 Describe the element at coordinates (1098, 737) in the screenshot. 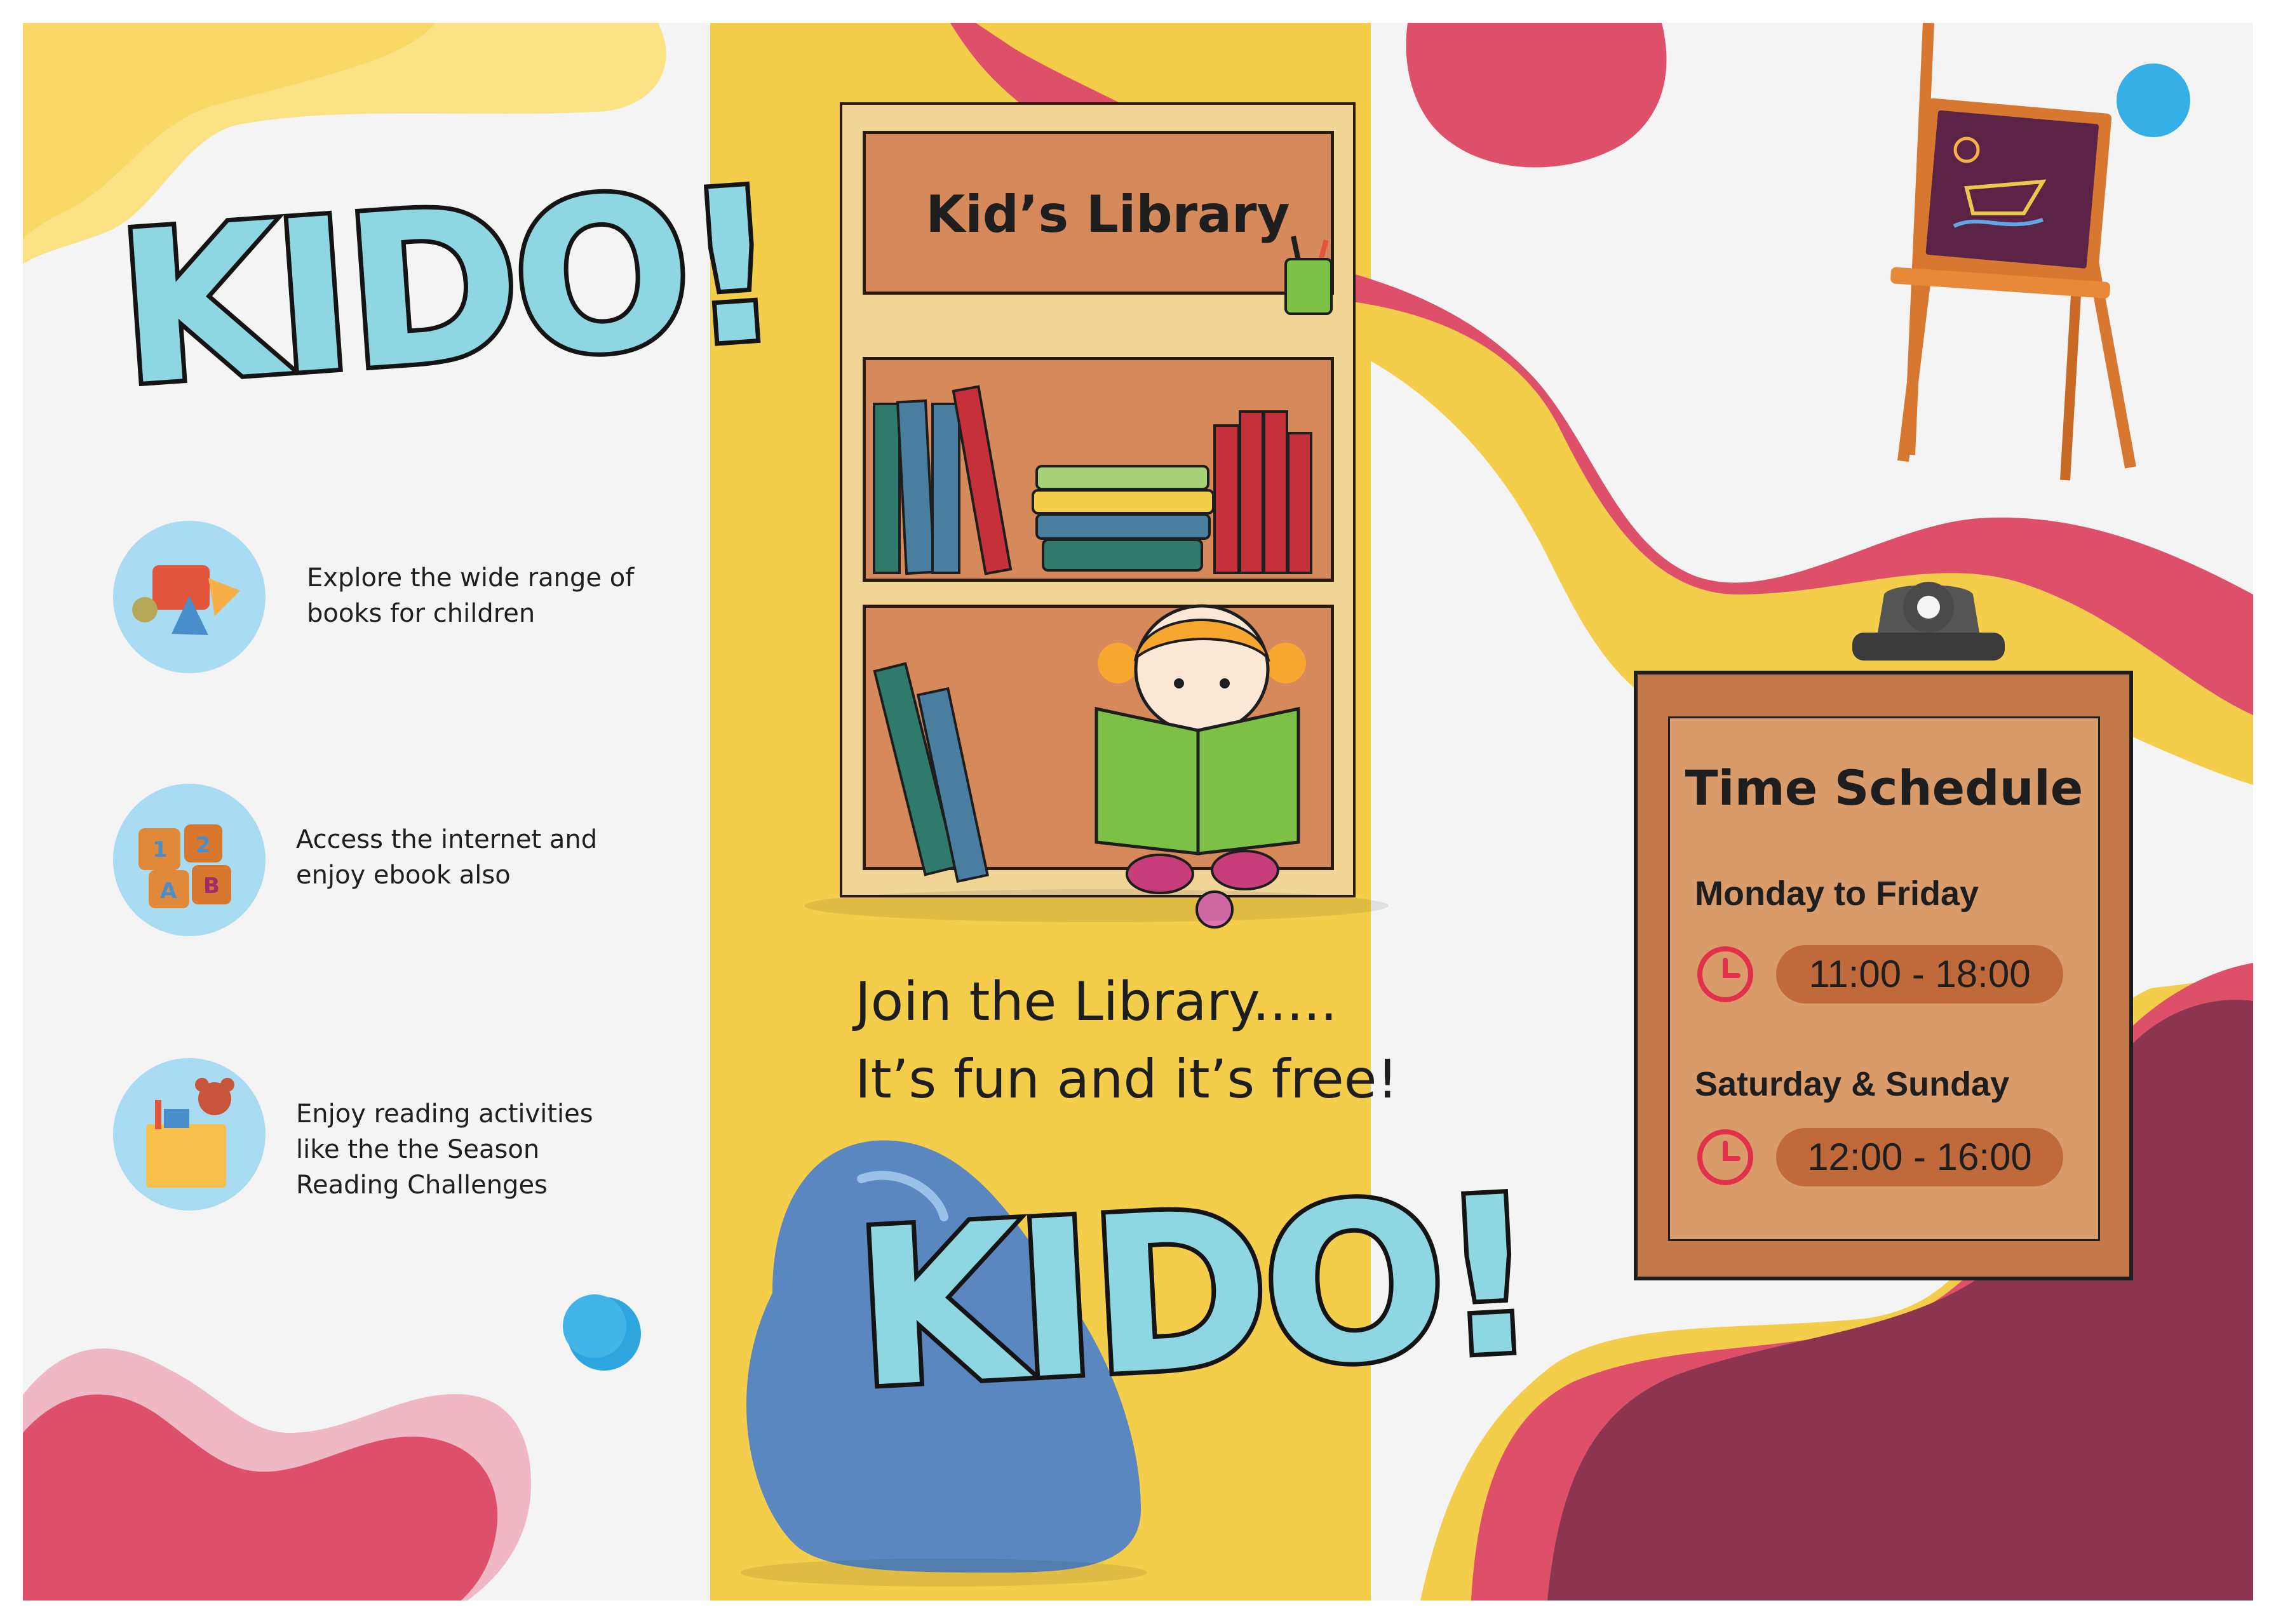

I see `shelf-bottom` at that location.